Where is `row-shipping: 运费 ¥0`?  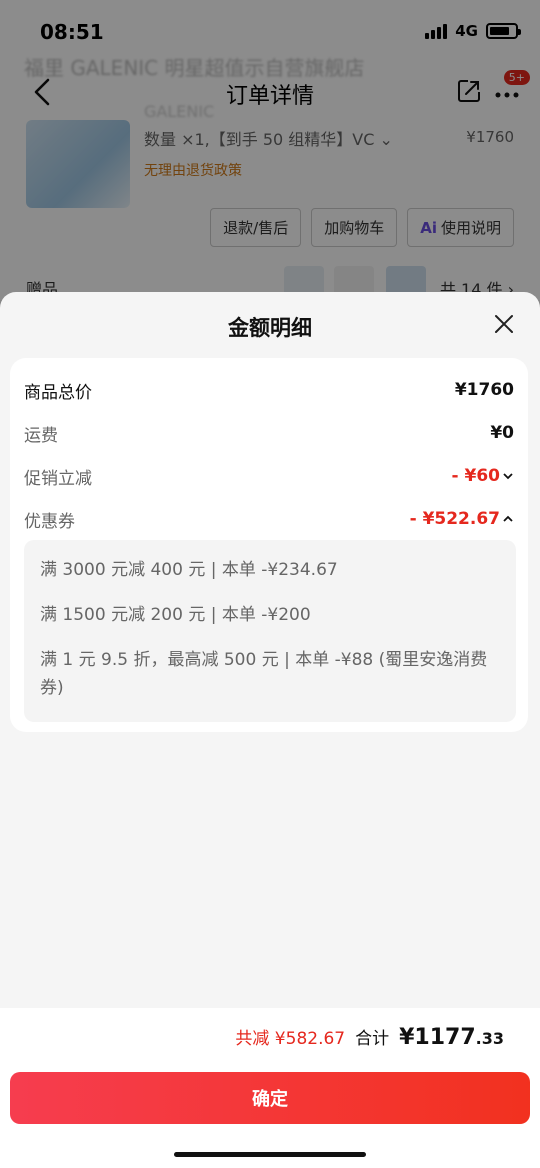
row-shipping: 运费 ¥0 is located at coordinates (269, 433).